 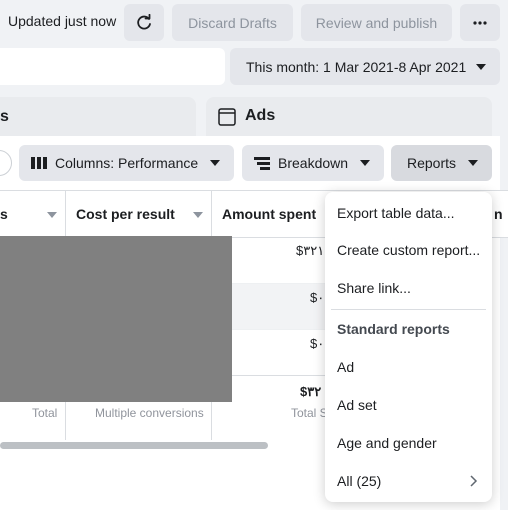 What do you see at coordinates (62, 21) in the screenshot?
I see `status-text: Updated just now` at bounding box center [62, 21].